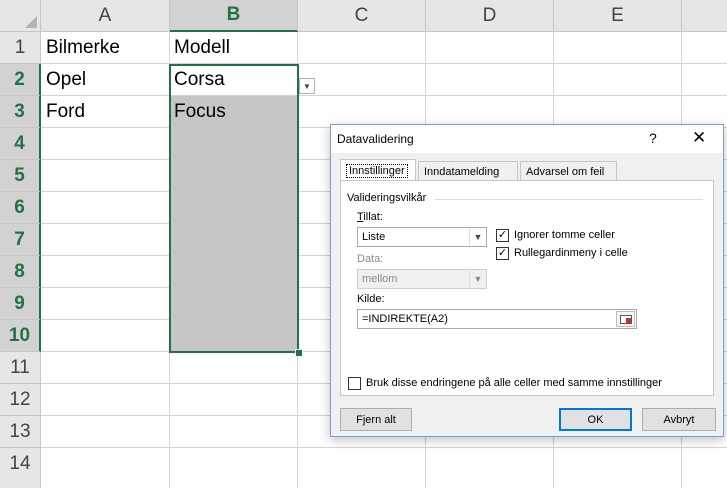  I want to click on row-header-2: 2, so click(20, 80).